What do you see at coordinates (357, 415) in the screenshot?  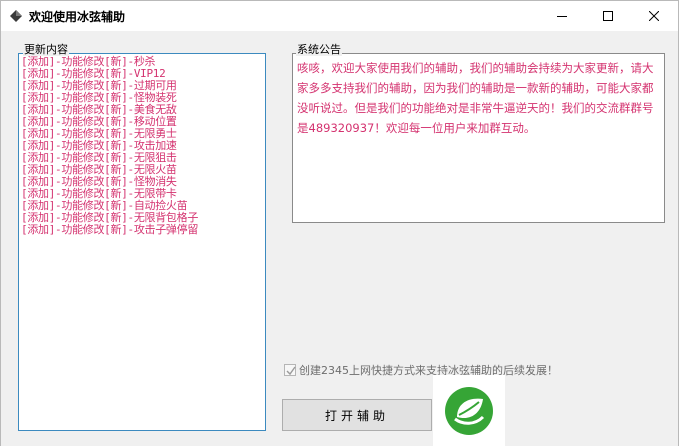 I see `open-assist-button: 打开辅助` at bounding box center [357, 415].